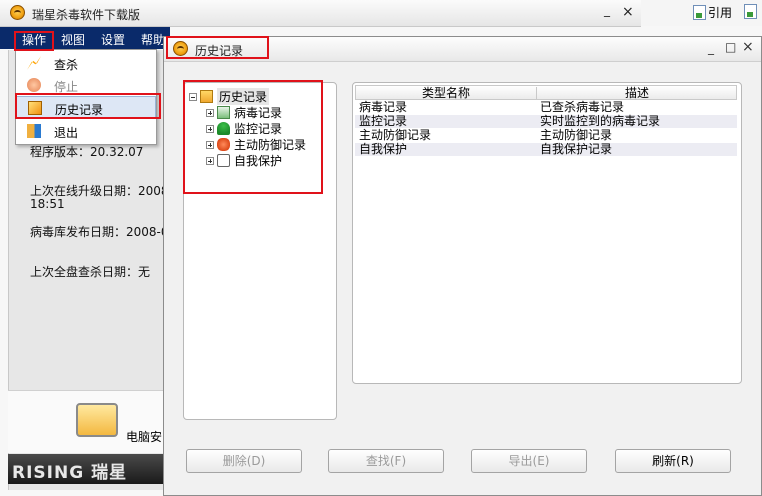 This screenshot has width=762, height=496. I want to click on find-button: 查找(F), so click(386, 461).